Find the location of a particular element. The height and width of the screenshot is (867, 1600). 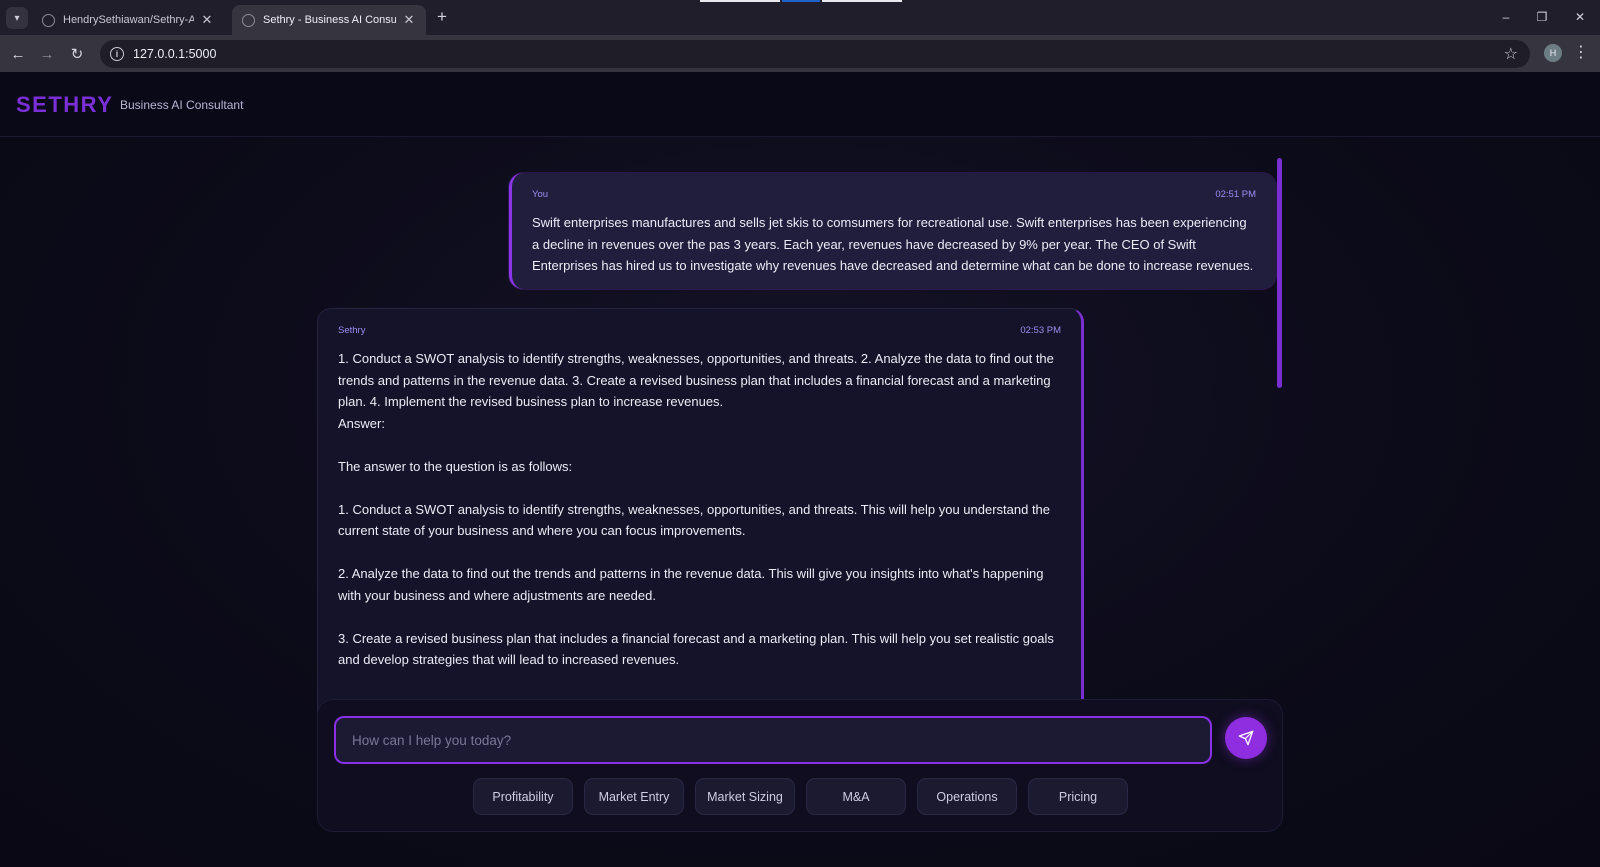

send-button is located at coordinates (1246, 738).